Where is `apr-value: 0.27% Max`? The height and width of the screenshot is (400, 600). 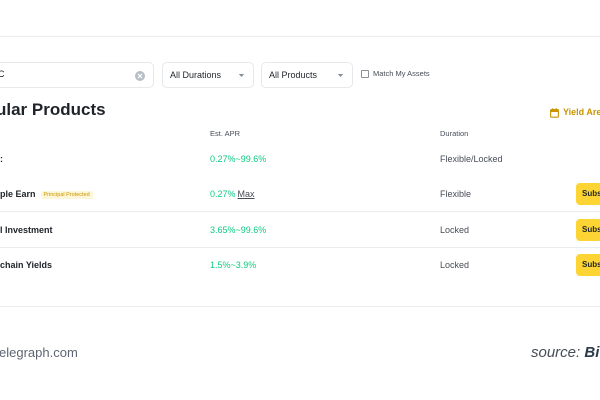 apr-value: 0.27% Max is located at coordinates (232, 194).